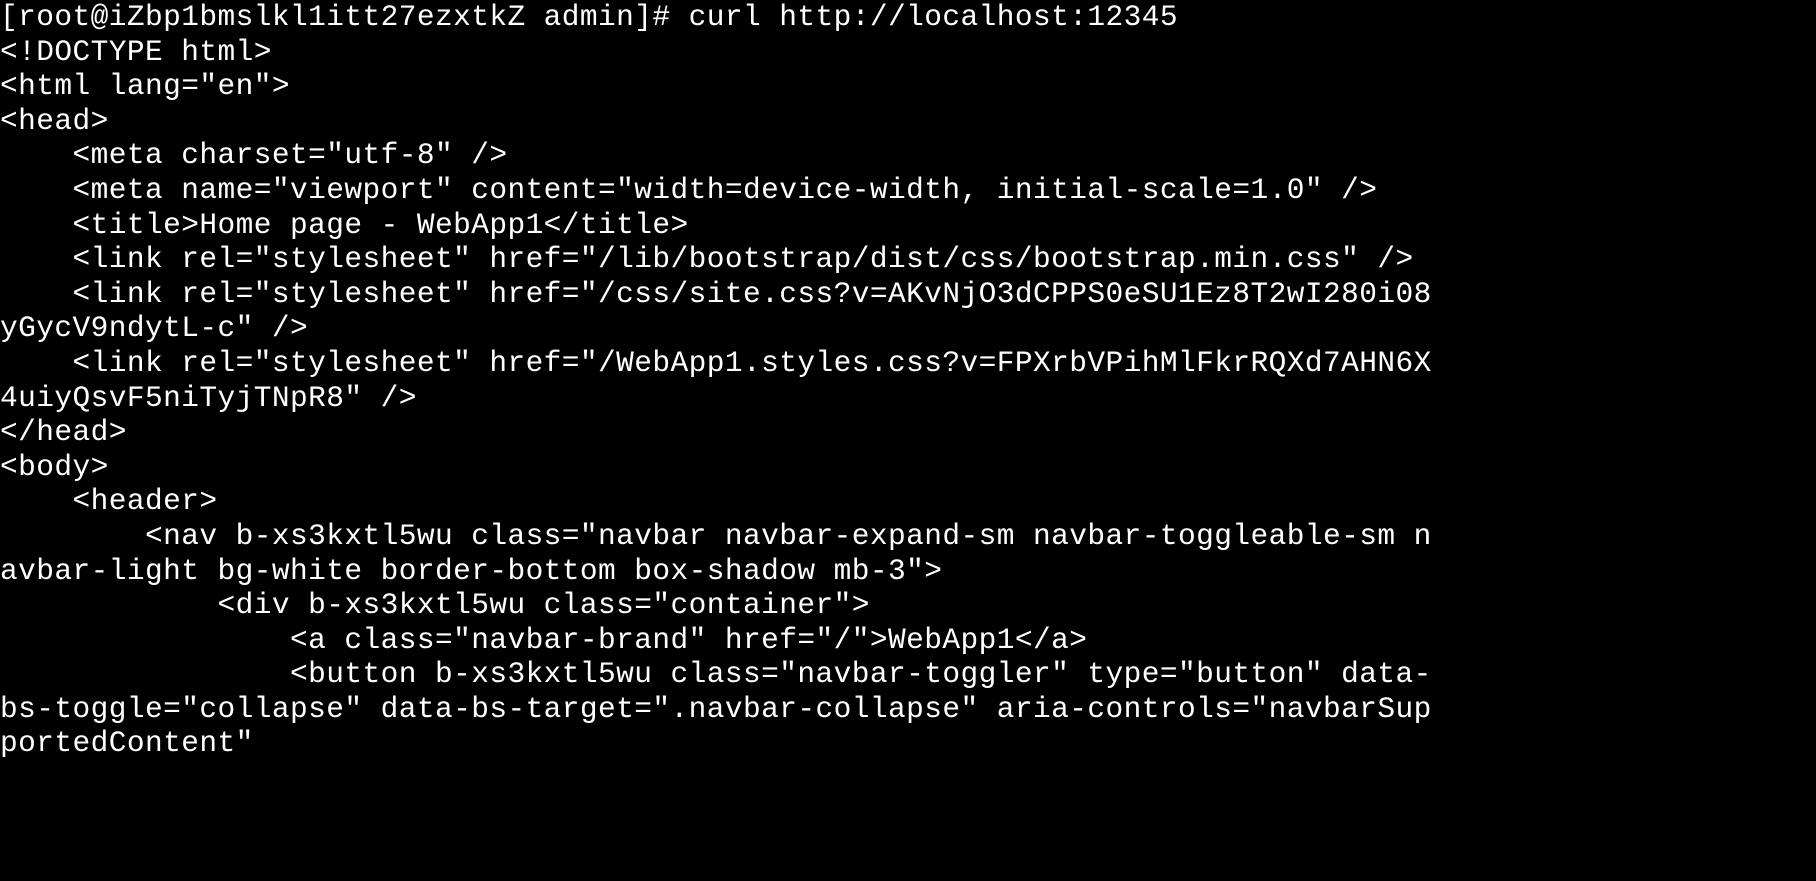 The width and height of the screenshot is (1816, 881). What do you see at coordinates (154, 328) in the screenshot?
I see `terminal-line: yGycV9ndytL-c" />` at bounding box center [154, 328].